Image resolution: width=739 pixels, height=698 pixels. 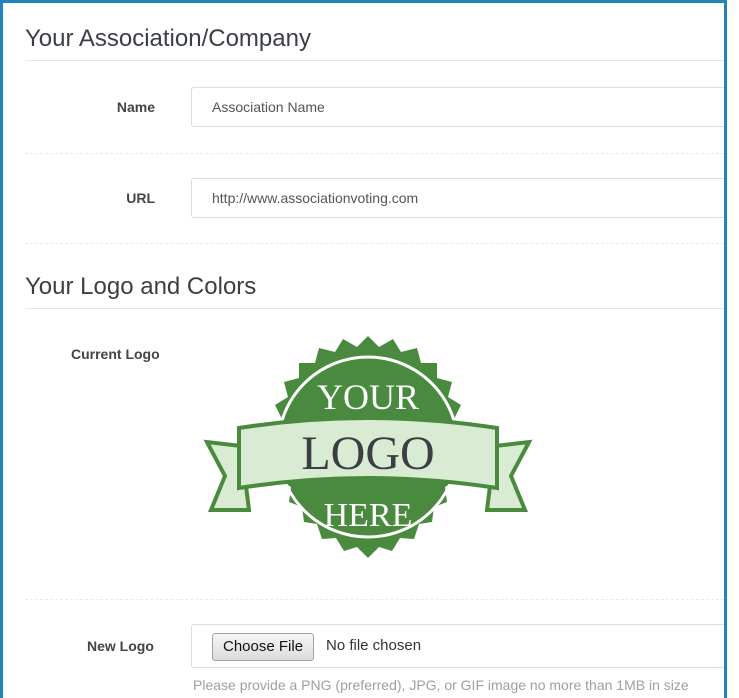 What do you see at coordinates (457, 646) in the screenshot?
I see `new-logo-file-input: Choose File No file chosen` at bounding box center [457, 646].